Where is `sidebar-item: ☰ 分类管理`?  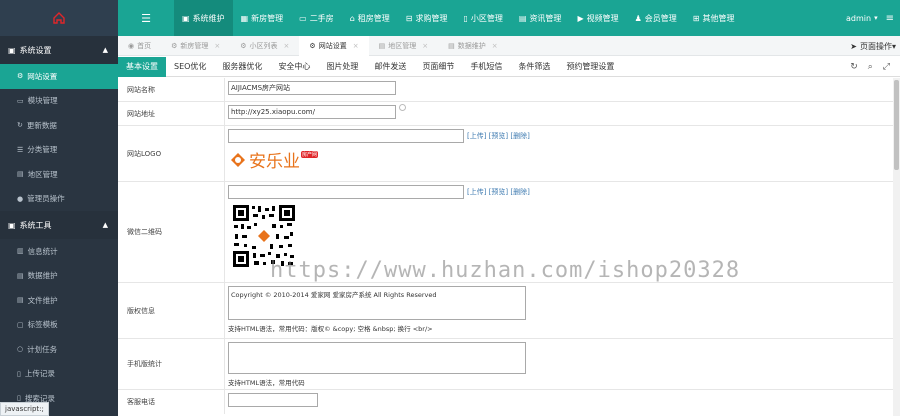 sidebar-item: ☰ 分类管理 is located at coordinates (59, 150).